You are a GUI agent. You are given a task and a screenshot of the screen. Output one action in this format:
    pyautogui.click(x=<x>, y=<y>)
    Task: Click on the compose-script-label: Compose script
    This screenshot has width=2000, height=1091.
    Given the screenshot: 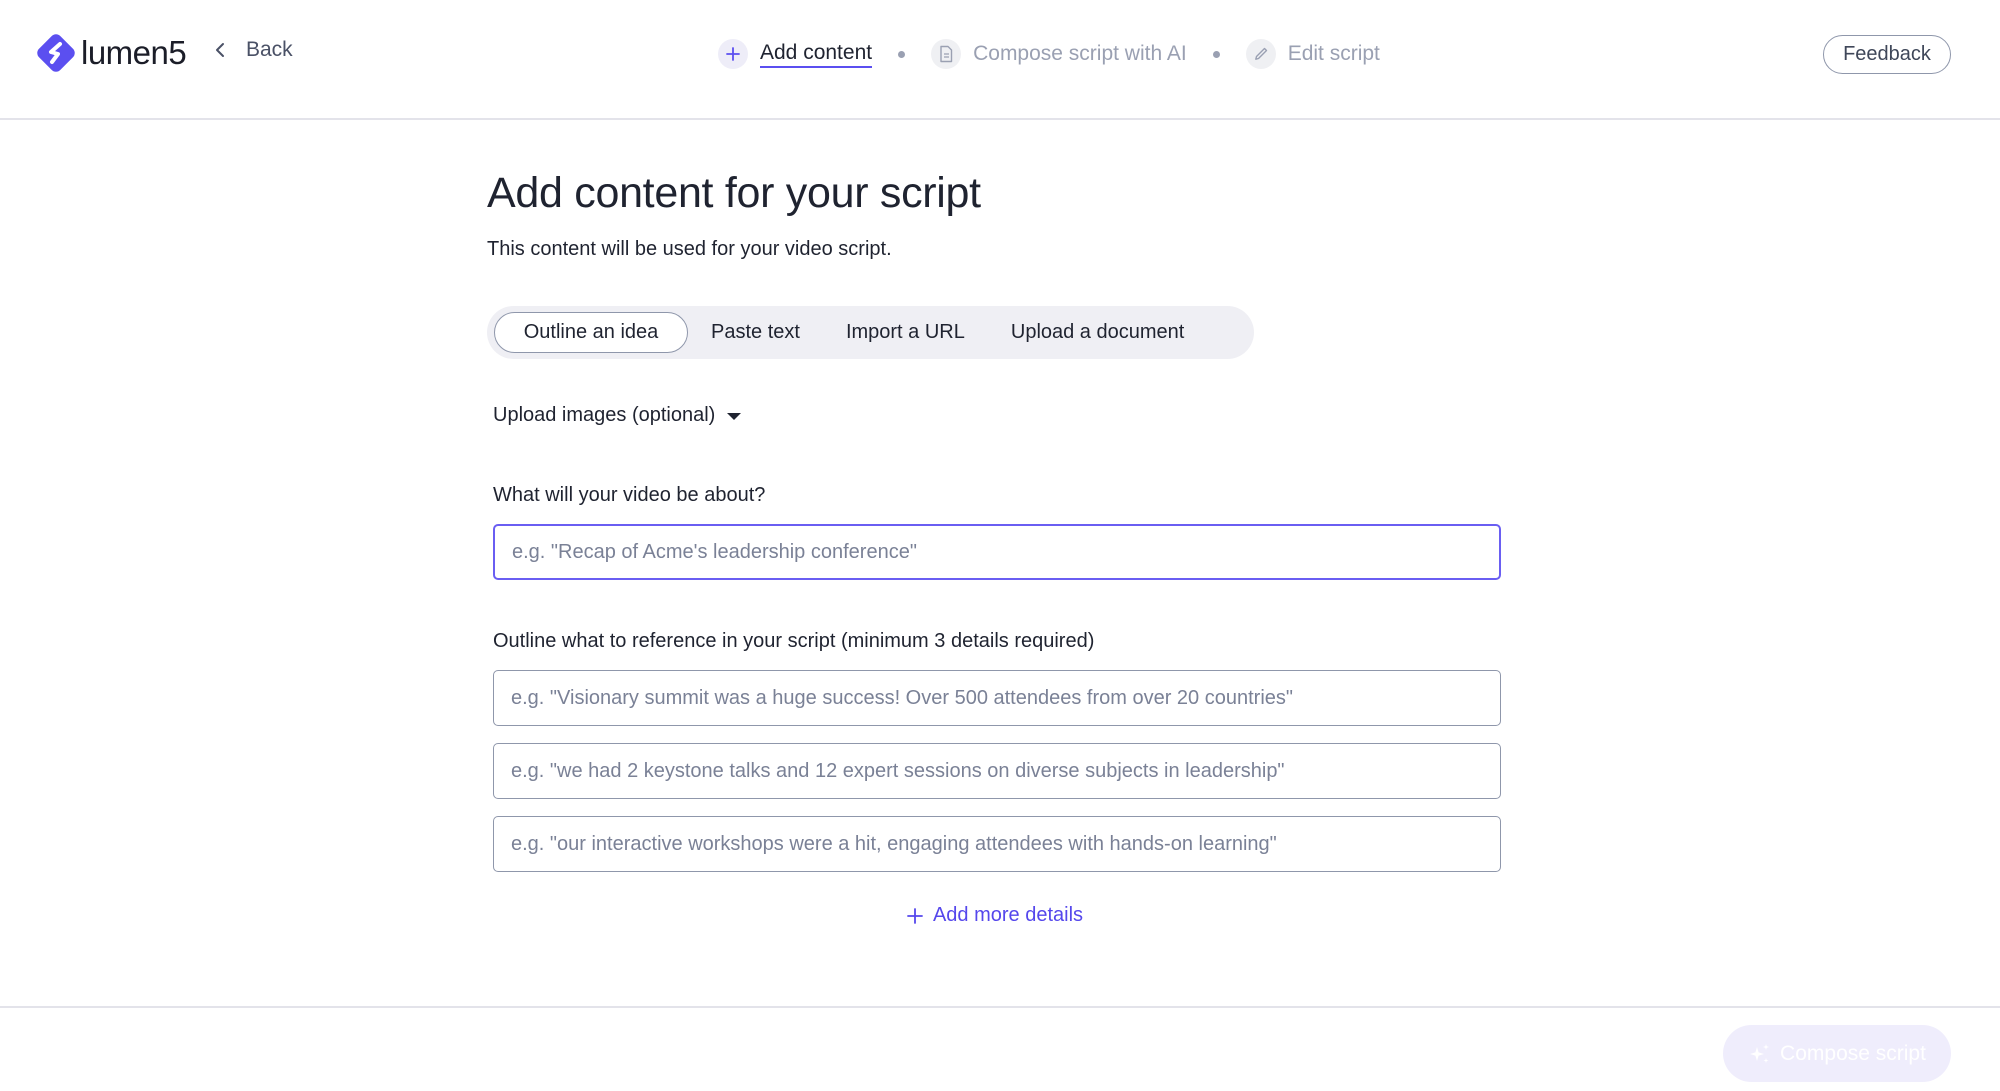 What is the action you would take?
    pyautogui.click(x=1853, y=1053)
    